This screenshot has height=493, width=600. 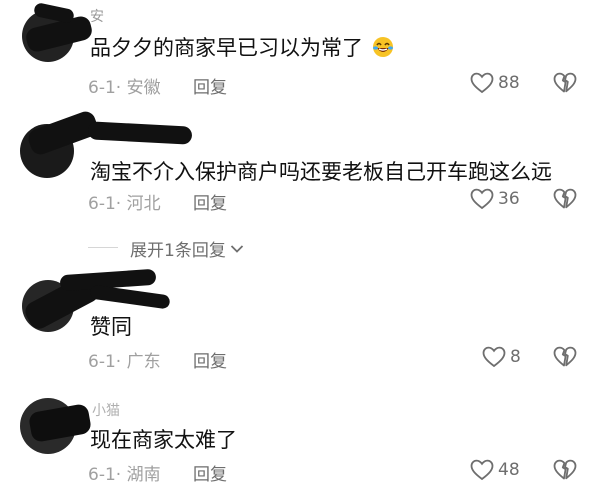 What do you see at coordinates (509, 470) in the screenshot?
I see `like-count: 48` at bounding box center [509, 470].